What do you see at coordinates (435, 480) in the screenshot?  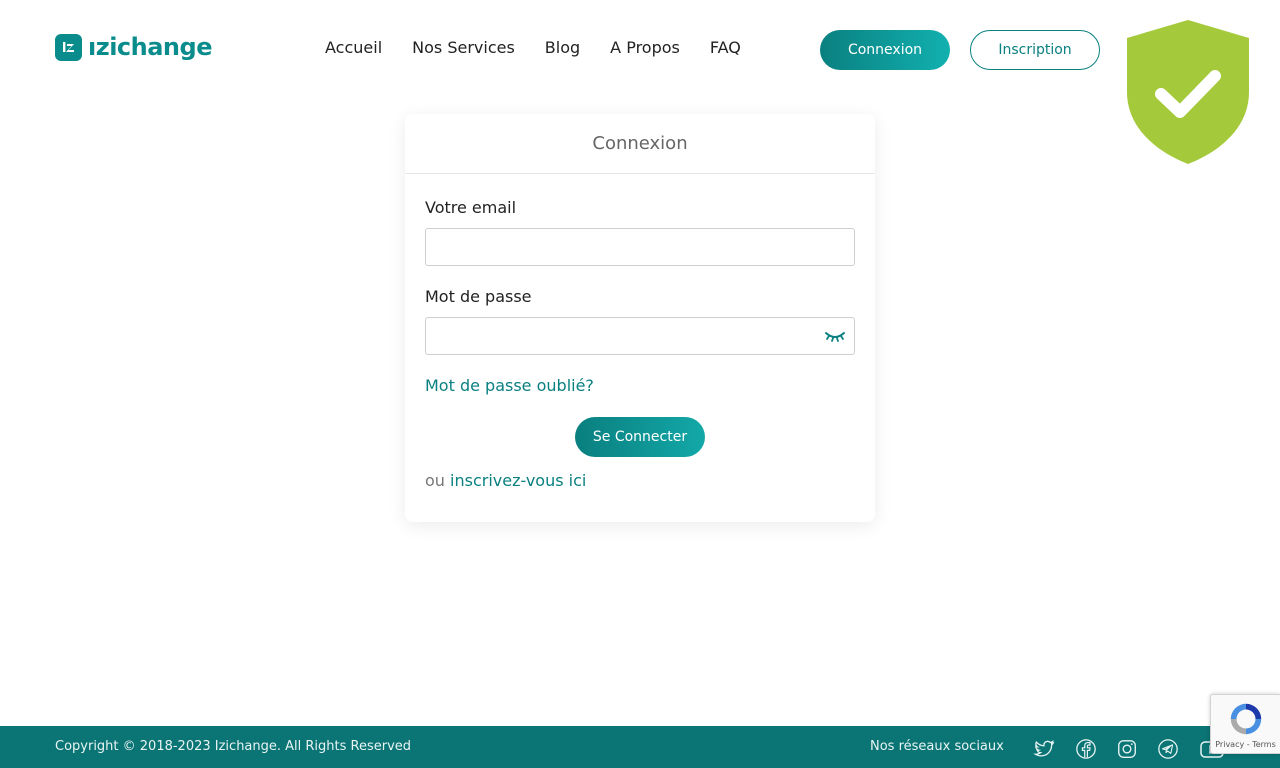 I see `or-text: ou` at bounding box center [435, 480].